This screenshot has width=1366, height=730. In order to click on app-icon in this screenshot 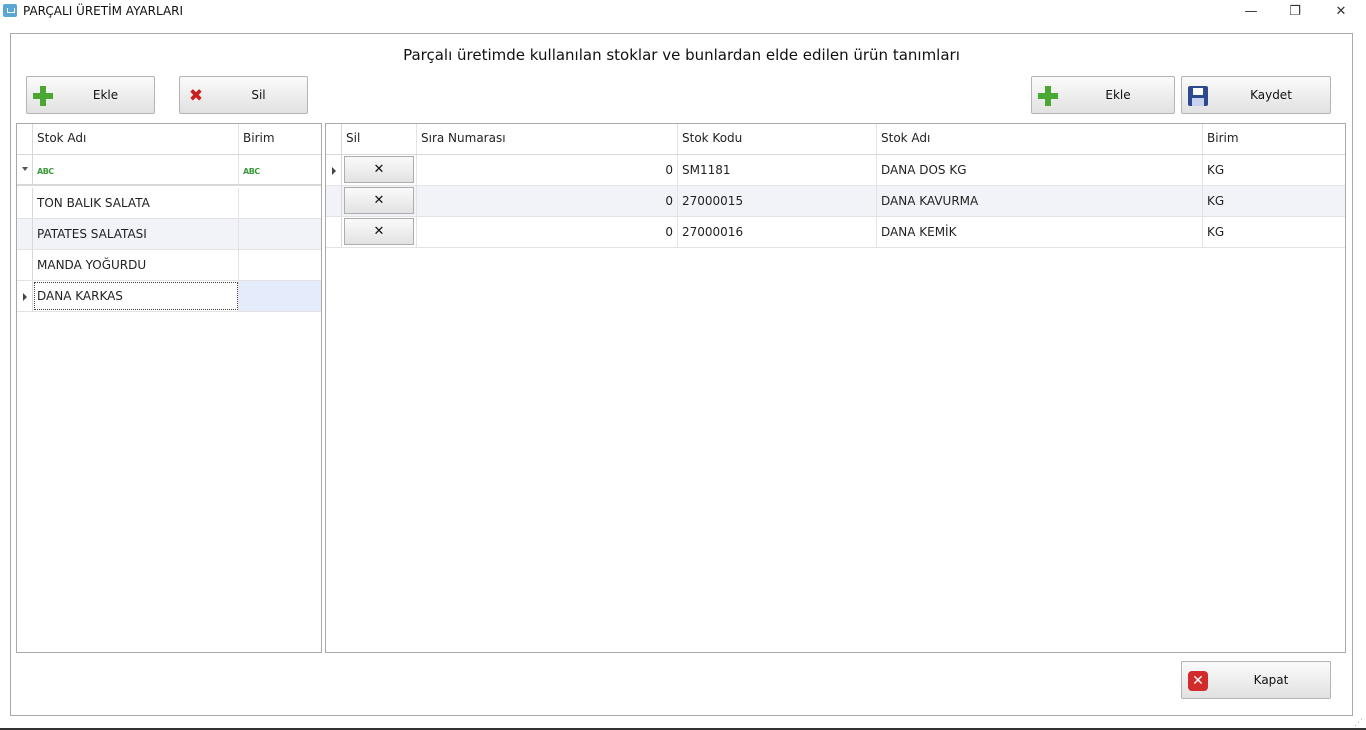, I will do `click(10, 10)`.